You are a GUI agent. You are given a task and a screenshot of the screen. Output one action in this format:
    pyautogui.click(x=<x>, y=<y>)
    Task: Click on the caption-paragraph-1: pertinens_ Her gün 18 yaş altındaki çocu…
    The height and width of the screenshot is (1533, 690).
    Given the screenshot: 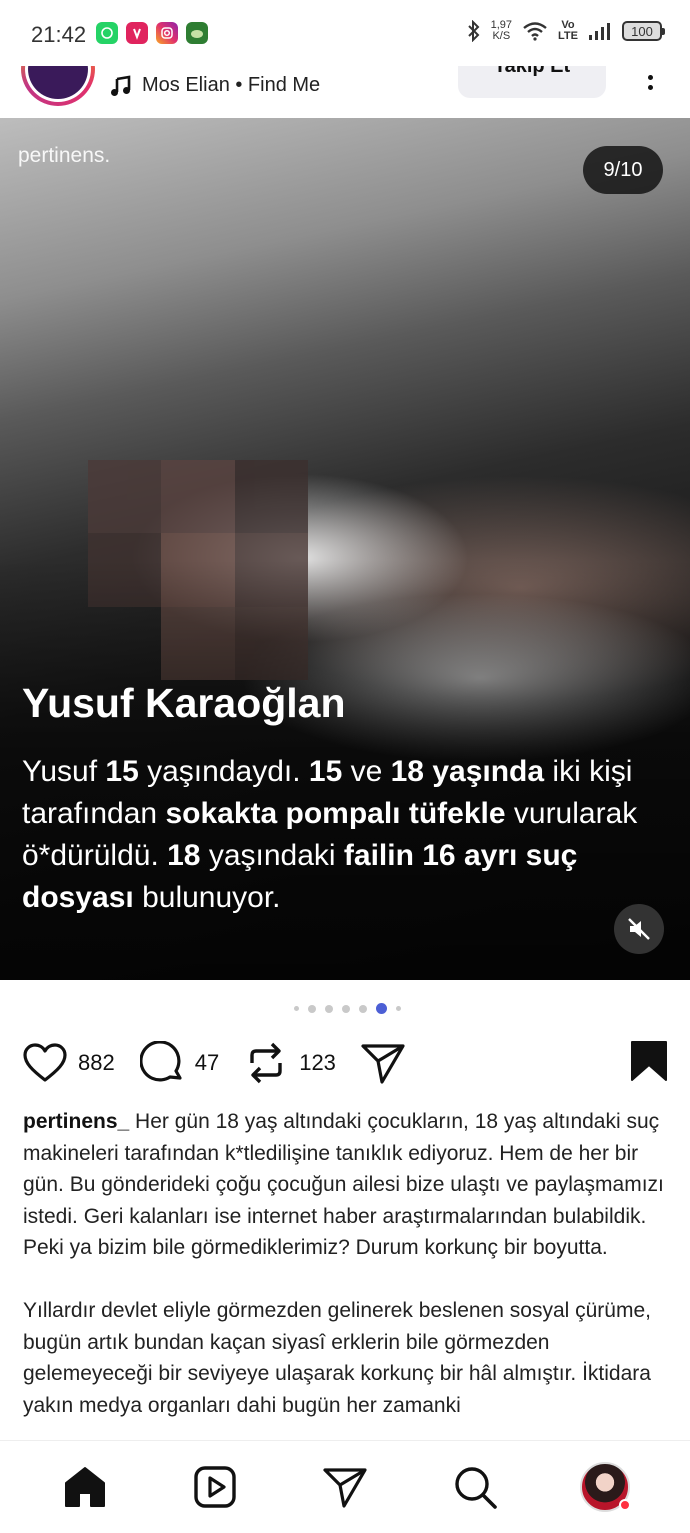 What is the action you would take?
    pyautogui.click(x=348, y=1185)
    